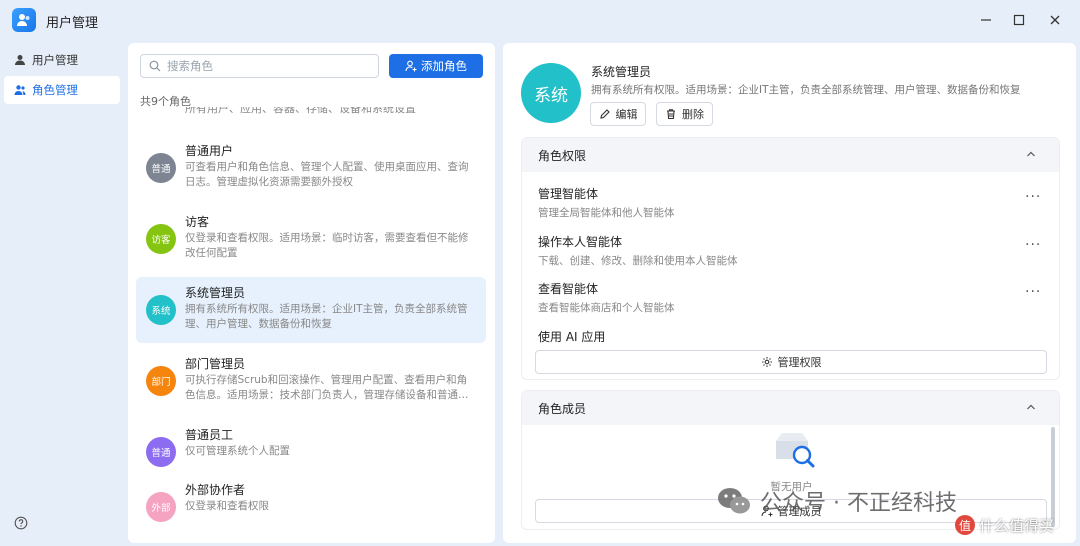  Describe the element at coordinates (605, 114) in the screenshot. I see `pencil-icon` at that location.